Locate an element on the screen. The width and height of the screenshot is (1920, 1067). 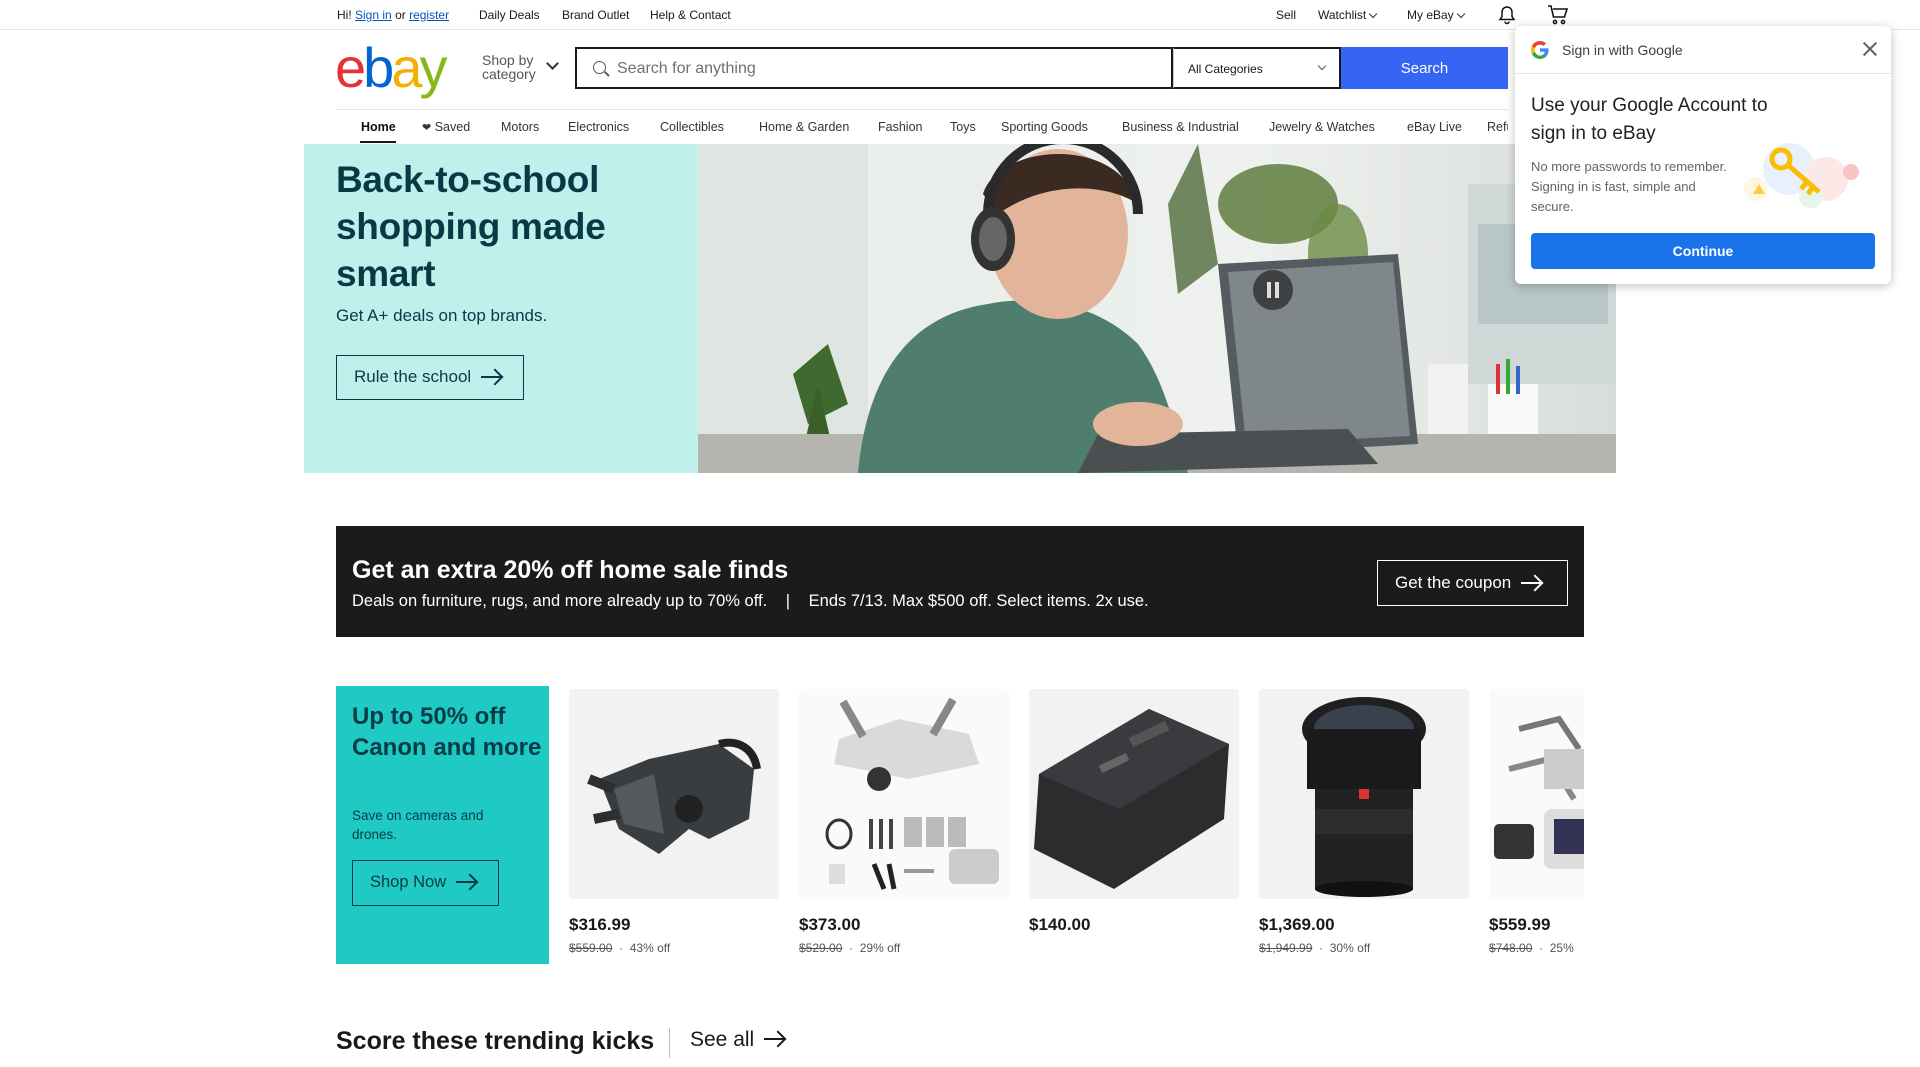
hero-subtitle: Get A+ deals on top brands. is located at coordinates (442, 315).